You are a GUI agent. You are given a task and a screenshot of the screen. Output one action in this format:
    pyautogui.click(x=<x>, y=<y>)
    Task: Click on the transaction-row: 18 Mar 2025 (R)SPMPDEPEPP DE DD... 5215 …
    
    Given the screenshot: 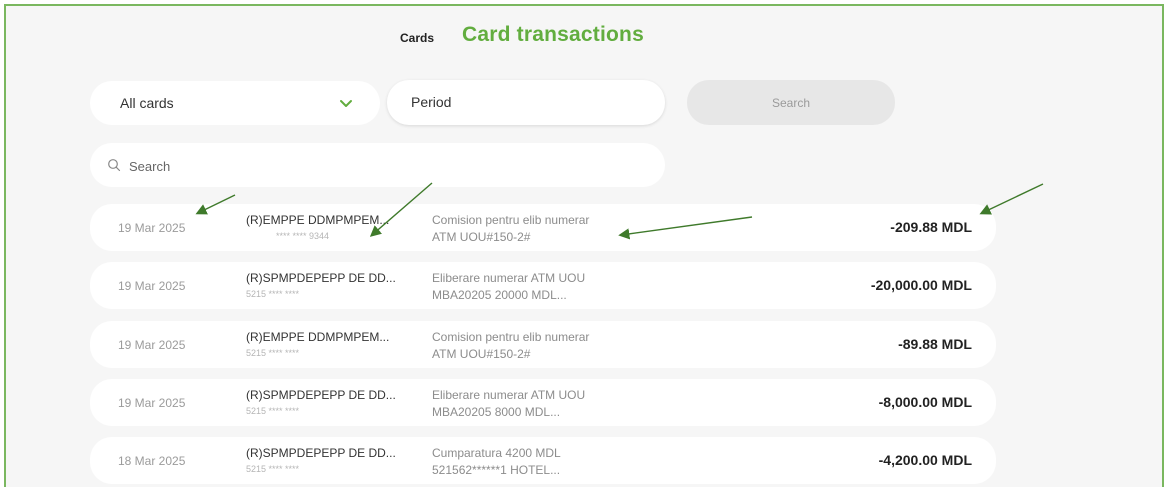 What is the action you would take?
    pyautogui.click(x=543, y=460)
    